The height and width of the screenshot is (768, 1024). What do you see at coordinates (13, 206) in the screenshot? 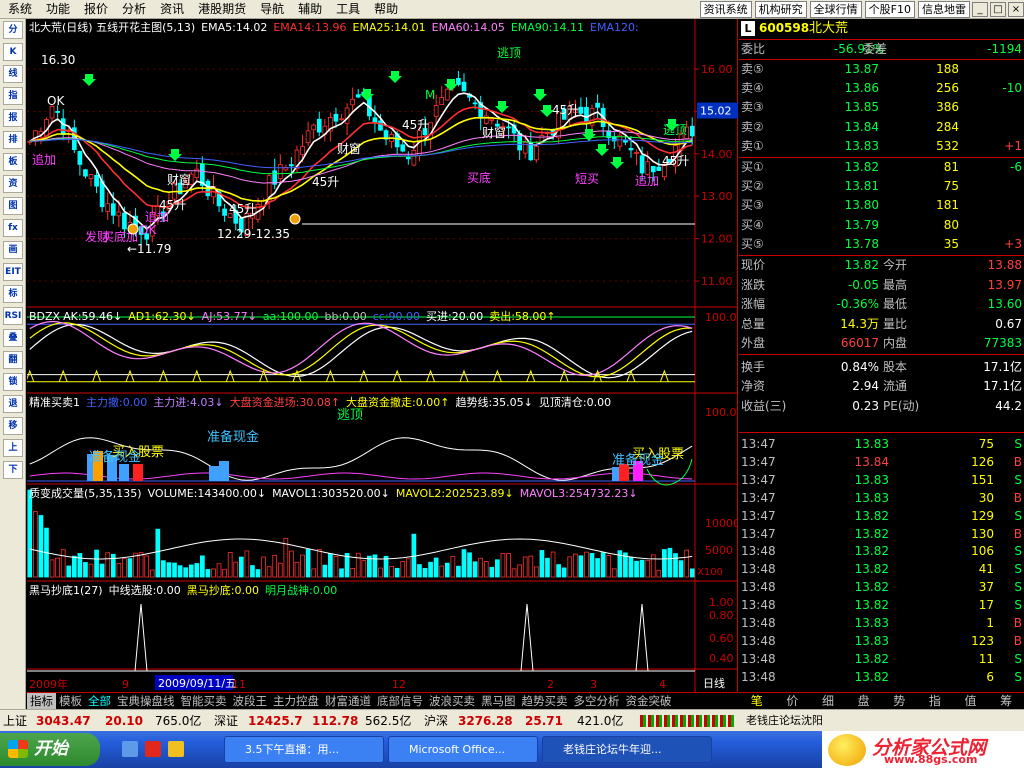
I see `tool-button-8: 图` at bounding box center [13, 206].